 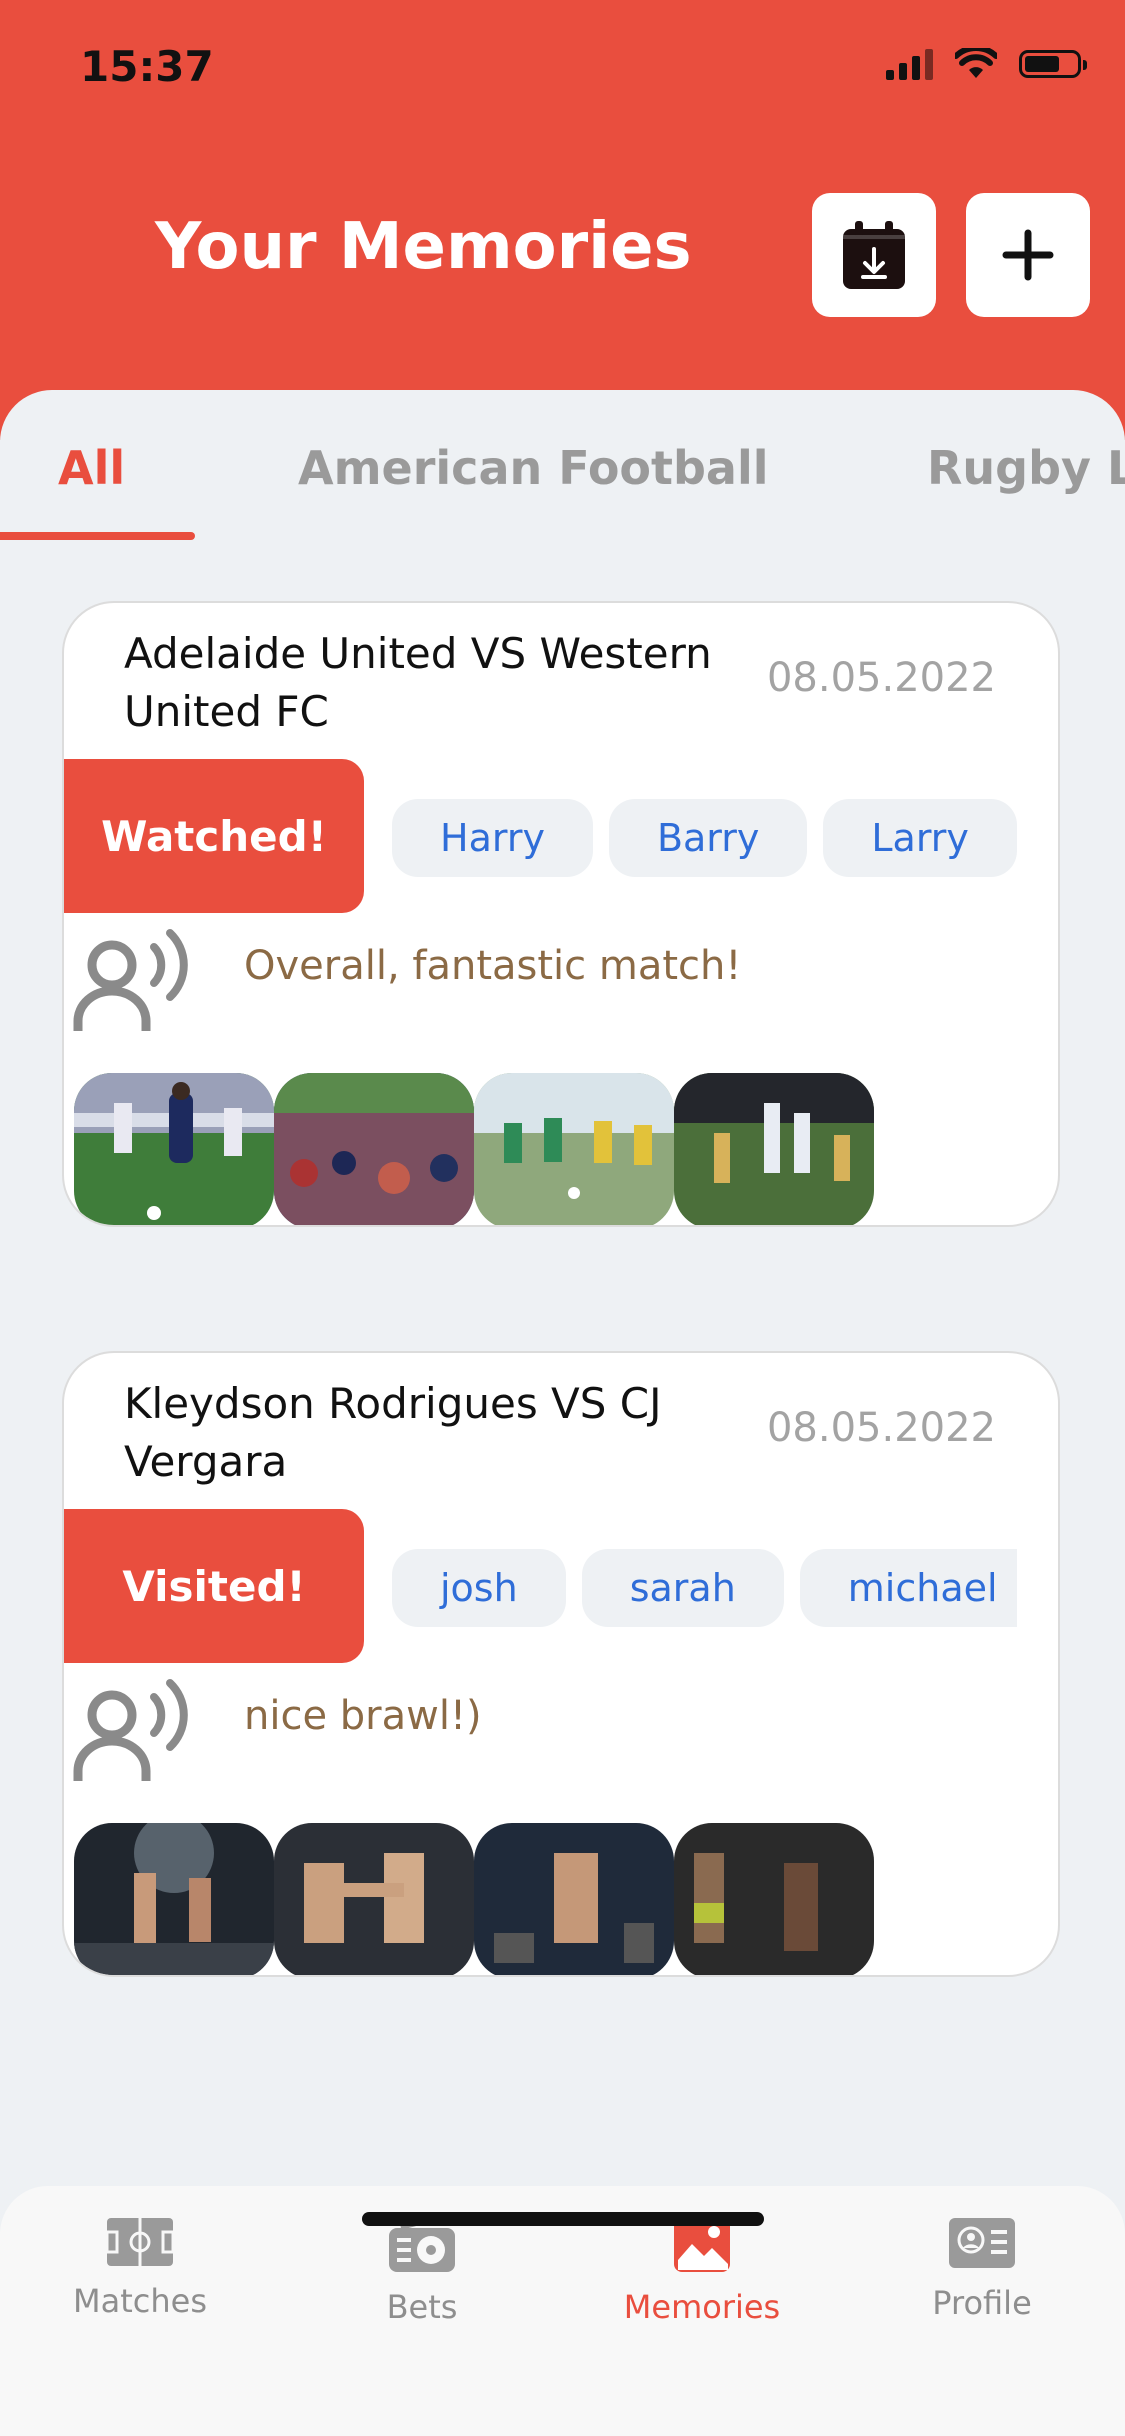 What do you see at coordinates (91, 483) in the screenshot?
I see `tab-all: All` at bounding box center [91, 483].